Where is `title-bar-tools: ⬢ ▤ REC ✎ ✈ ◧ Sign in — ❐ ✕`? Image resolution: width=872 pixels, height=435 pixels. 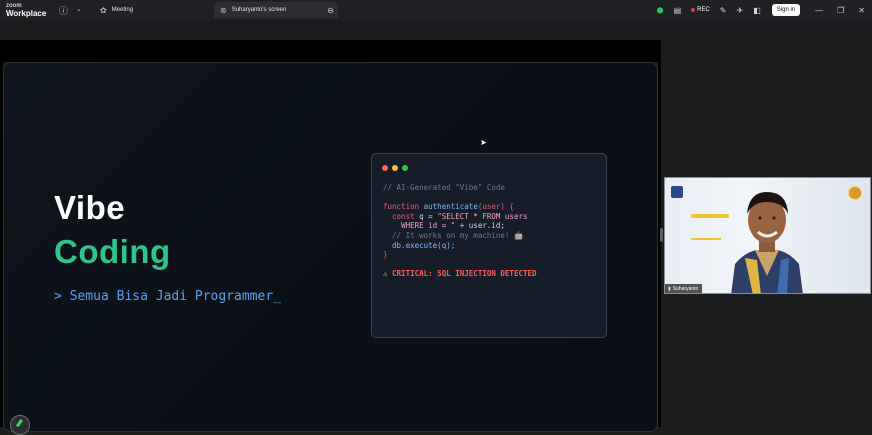
title-bar-tools: ⬢ ▤ REC ✎ ✈ ◧ Sign in — ❐ ✕ is located at coordinates (762, 10).